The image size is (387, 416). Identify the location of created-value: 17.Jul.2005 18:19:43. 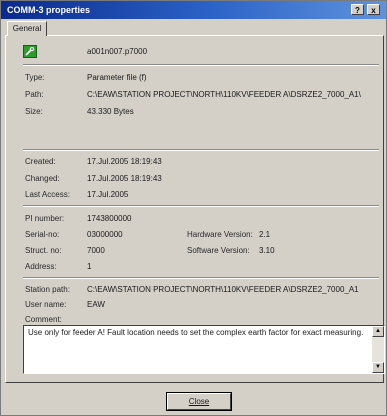
(124, 161).